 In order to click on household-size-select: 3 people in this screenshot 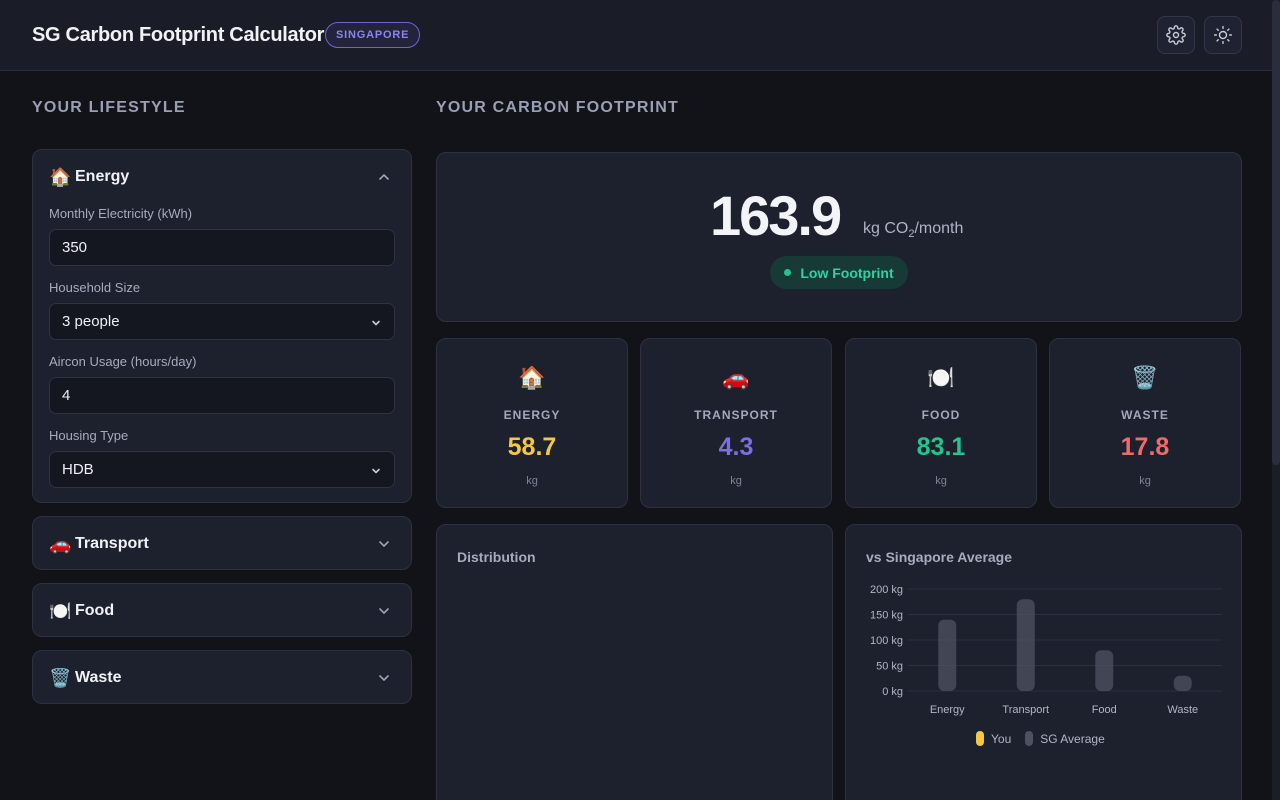, I will do `click(222, 321)`.